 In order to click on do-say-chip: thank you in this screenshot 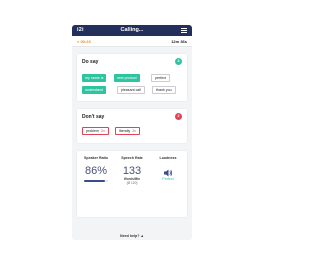, I will do `click(164, 90)`.